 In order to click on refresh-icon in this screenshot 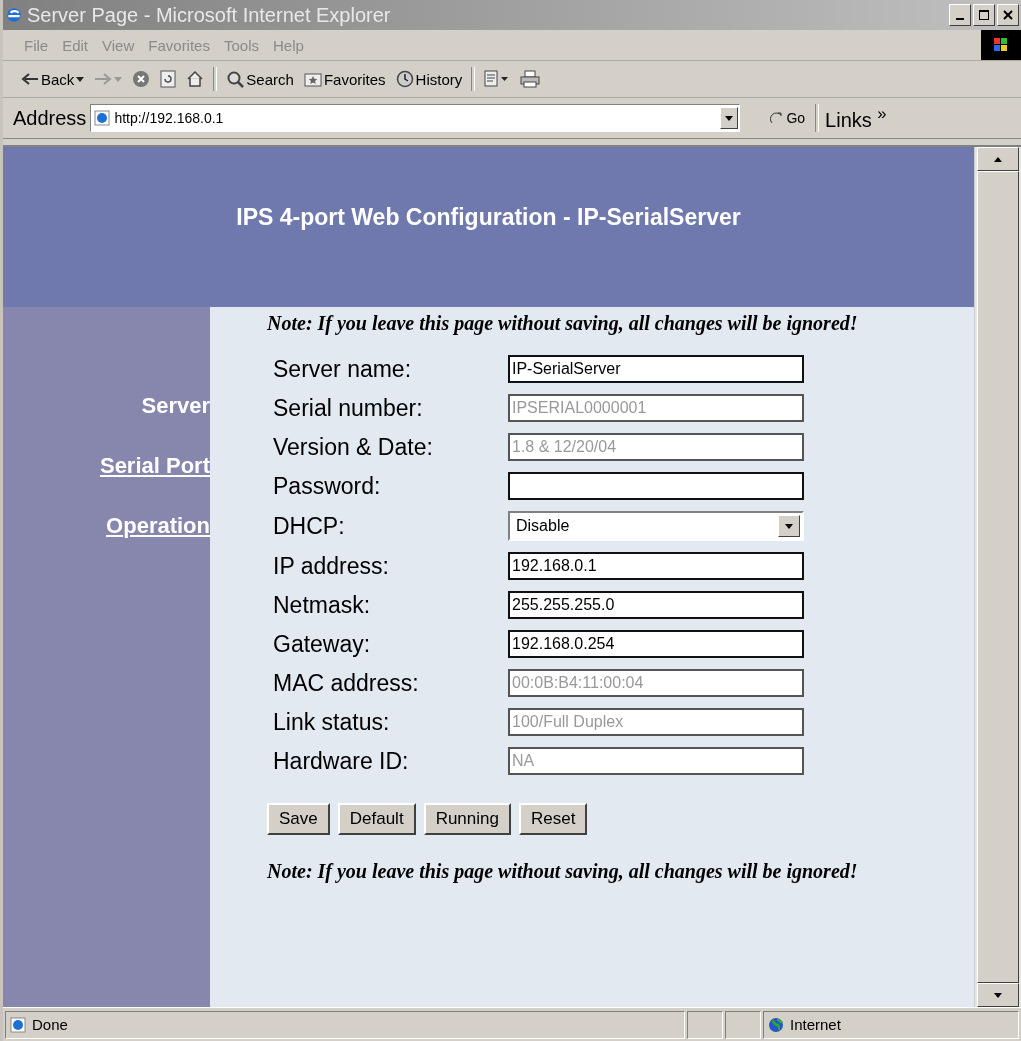, I will do `click(168, 79)`.